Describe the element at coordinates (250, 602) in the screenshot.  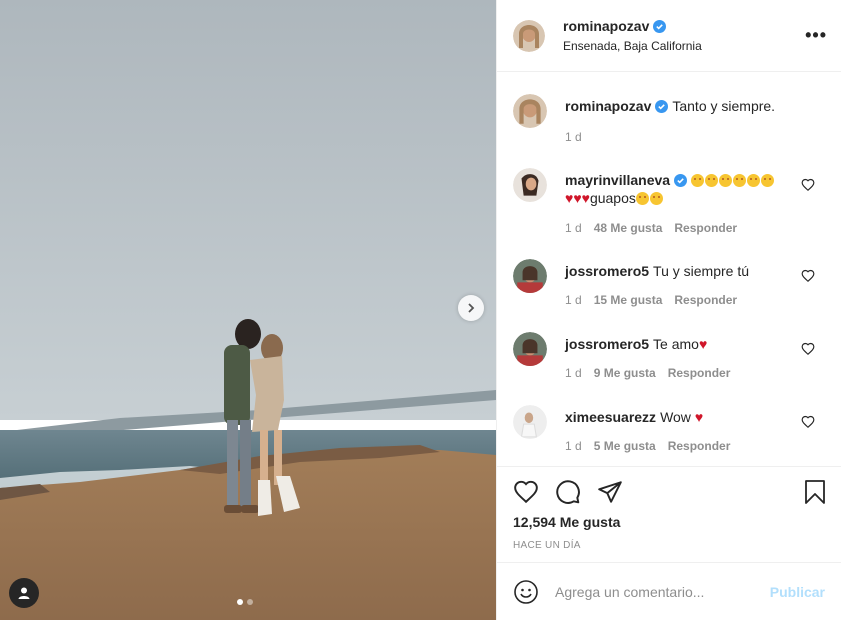
I see `carousel-dot` at that location.